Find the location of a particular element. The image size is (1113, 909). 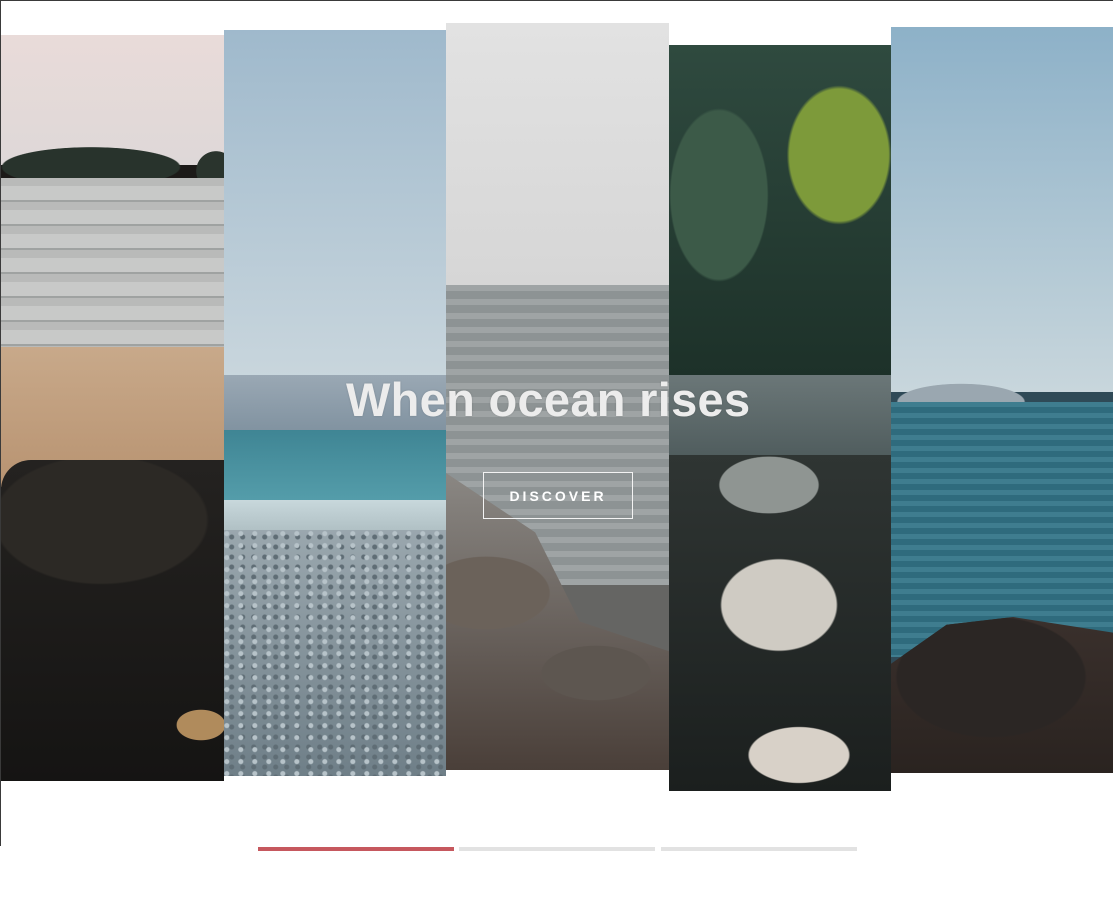

discover-button: DISCOVER is located at coordinates (558, 495).